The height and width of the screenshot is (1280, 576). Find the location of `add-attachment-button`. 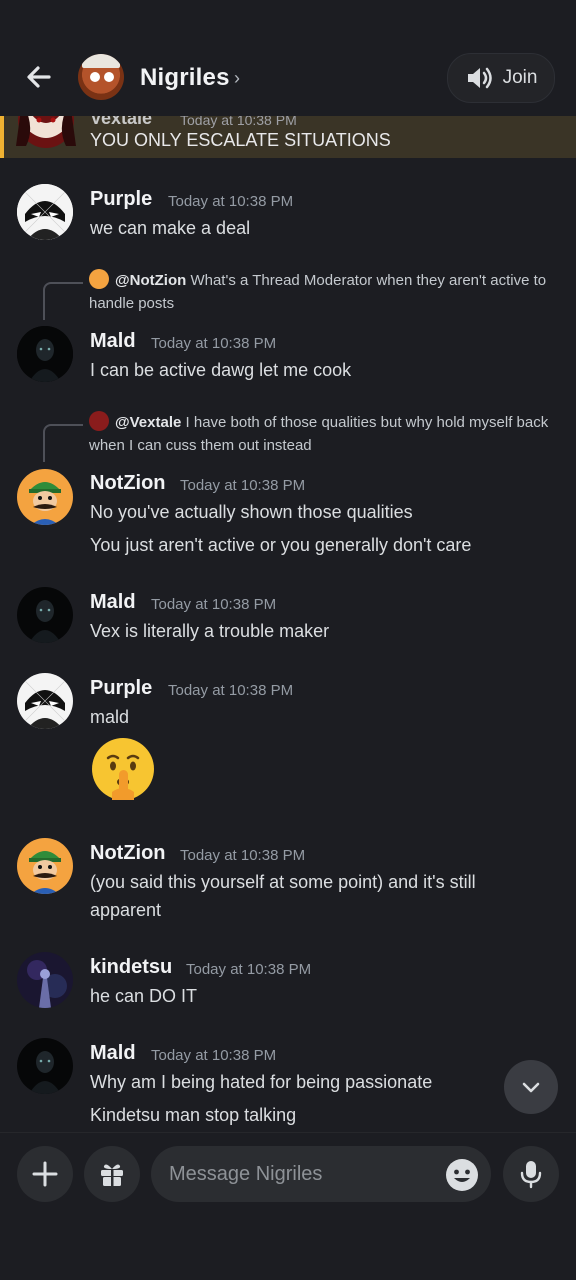

add-attachment-button is located at coordinates (45, 1174).